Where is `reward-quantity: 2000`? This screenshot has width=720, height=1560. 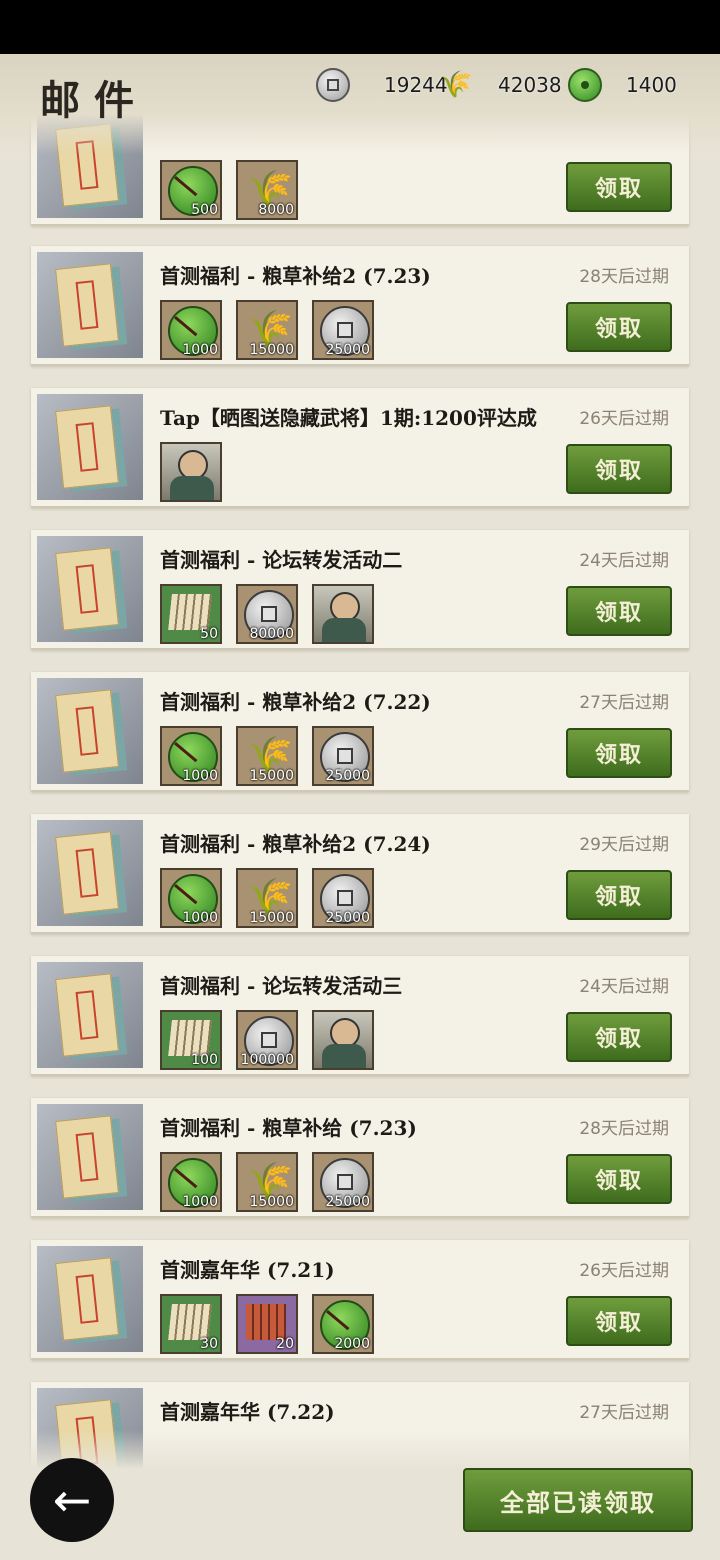 reward-quantity: 2000 is located at coordinates (352, 1344).